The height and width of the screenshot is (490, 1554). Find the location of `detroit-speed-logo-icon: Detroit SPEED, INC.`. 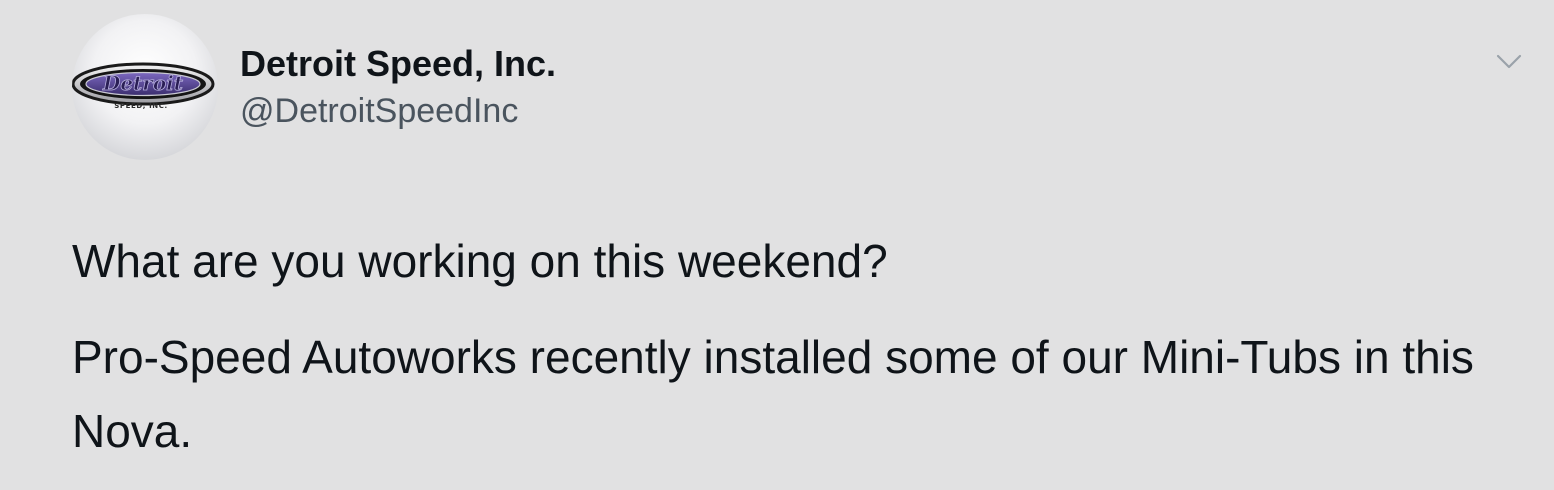

detroit-speed-logo-icon: Detroit SPEED, INC. is located at coordinates (143, 86).